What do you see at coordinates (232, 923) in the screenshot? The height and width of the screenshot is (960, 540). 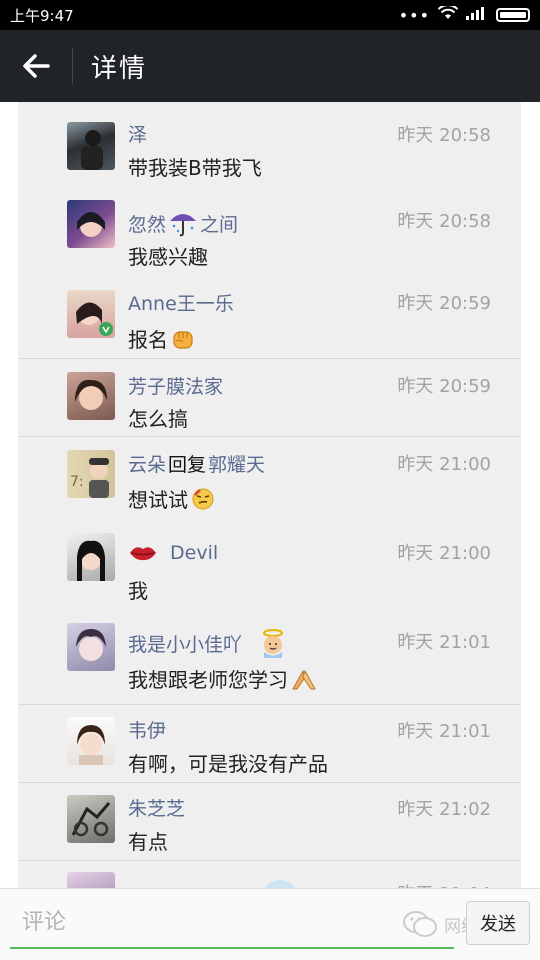 I see `comment-input` at bounding box center [232, 923].